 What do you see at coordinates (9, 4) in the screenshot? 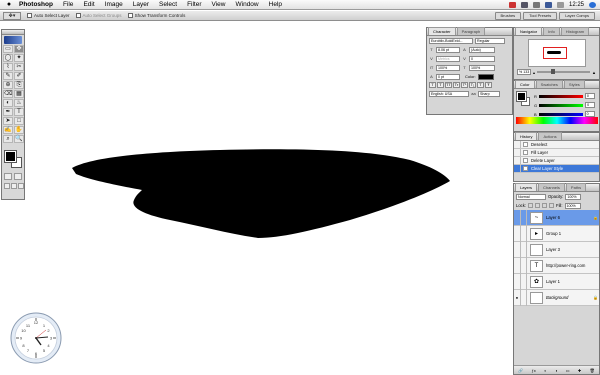
I see `apple-menu-icon: ●` at bounding box center [9, 4].